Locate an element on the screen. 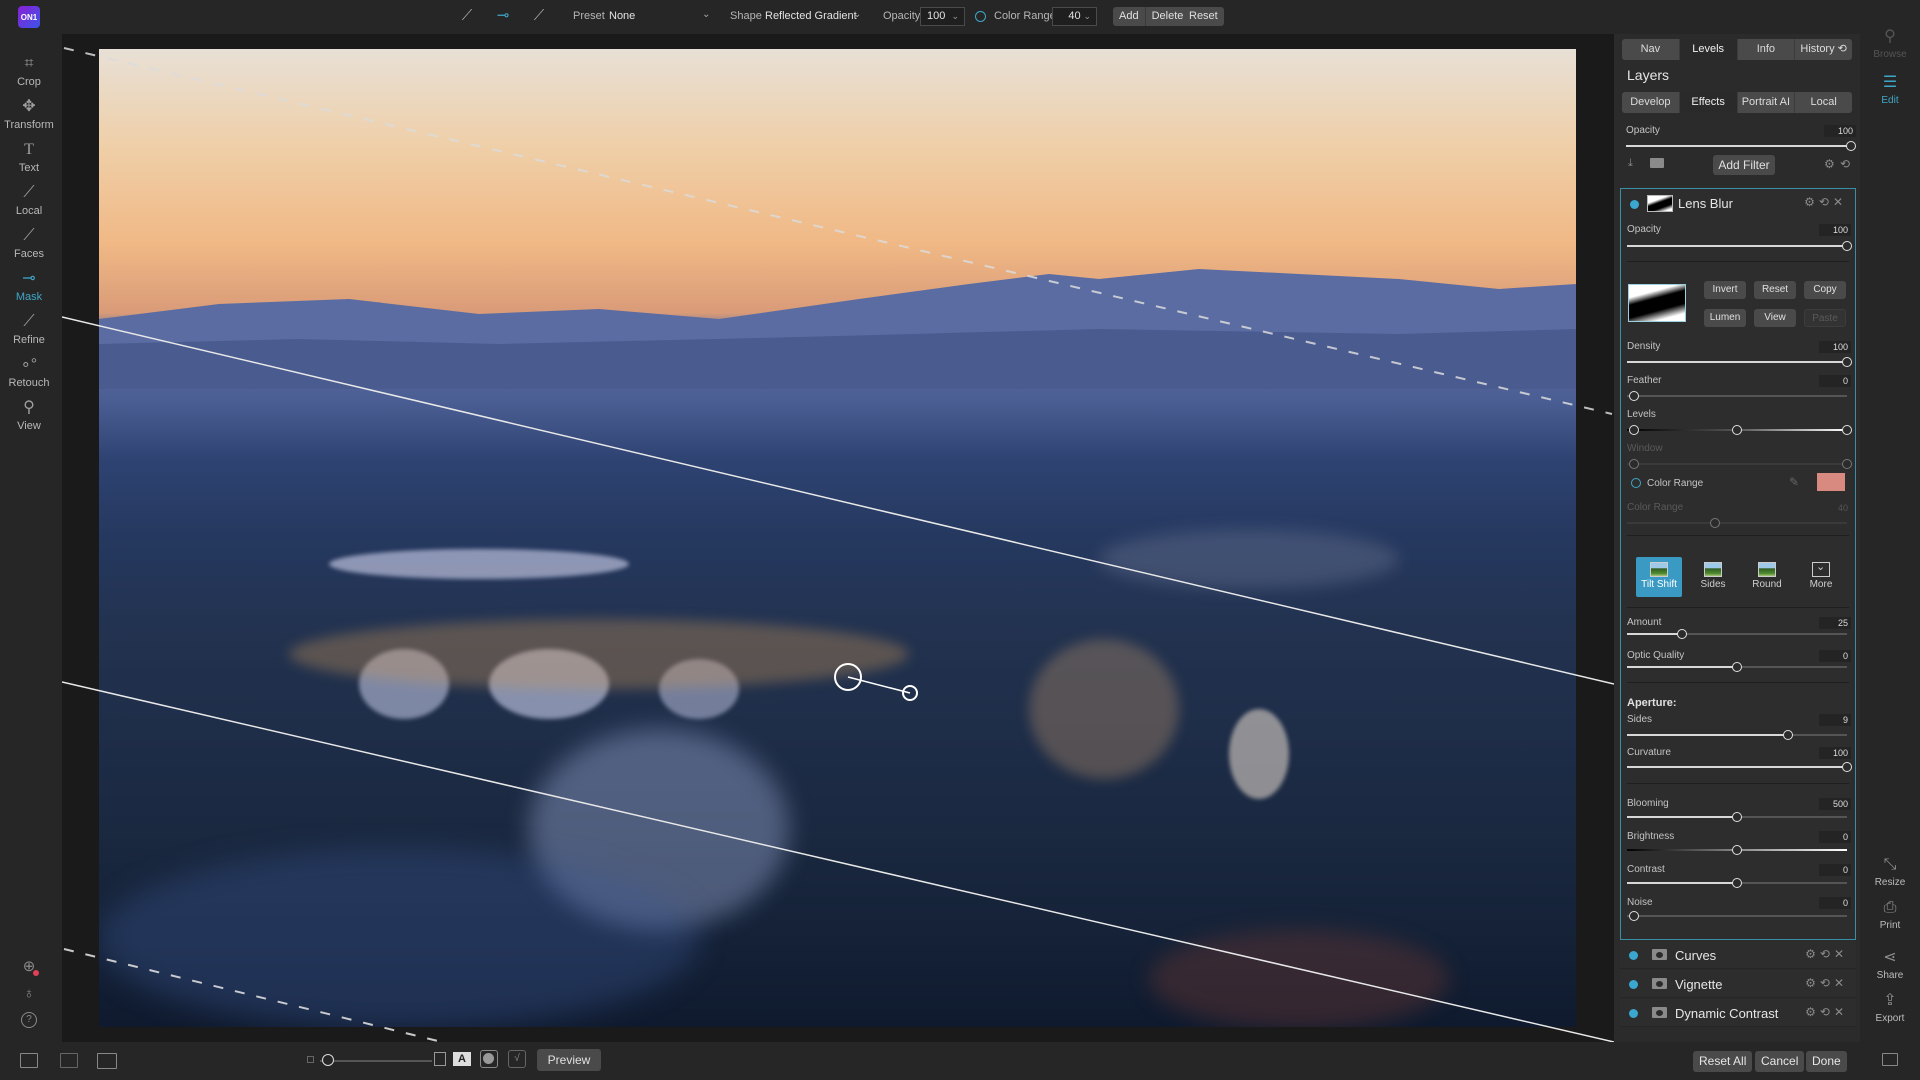 The width and height of the screenshot is (1920, 1080). levels-white-handle is located at coordinates (1847, 430).